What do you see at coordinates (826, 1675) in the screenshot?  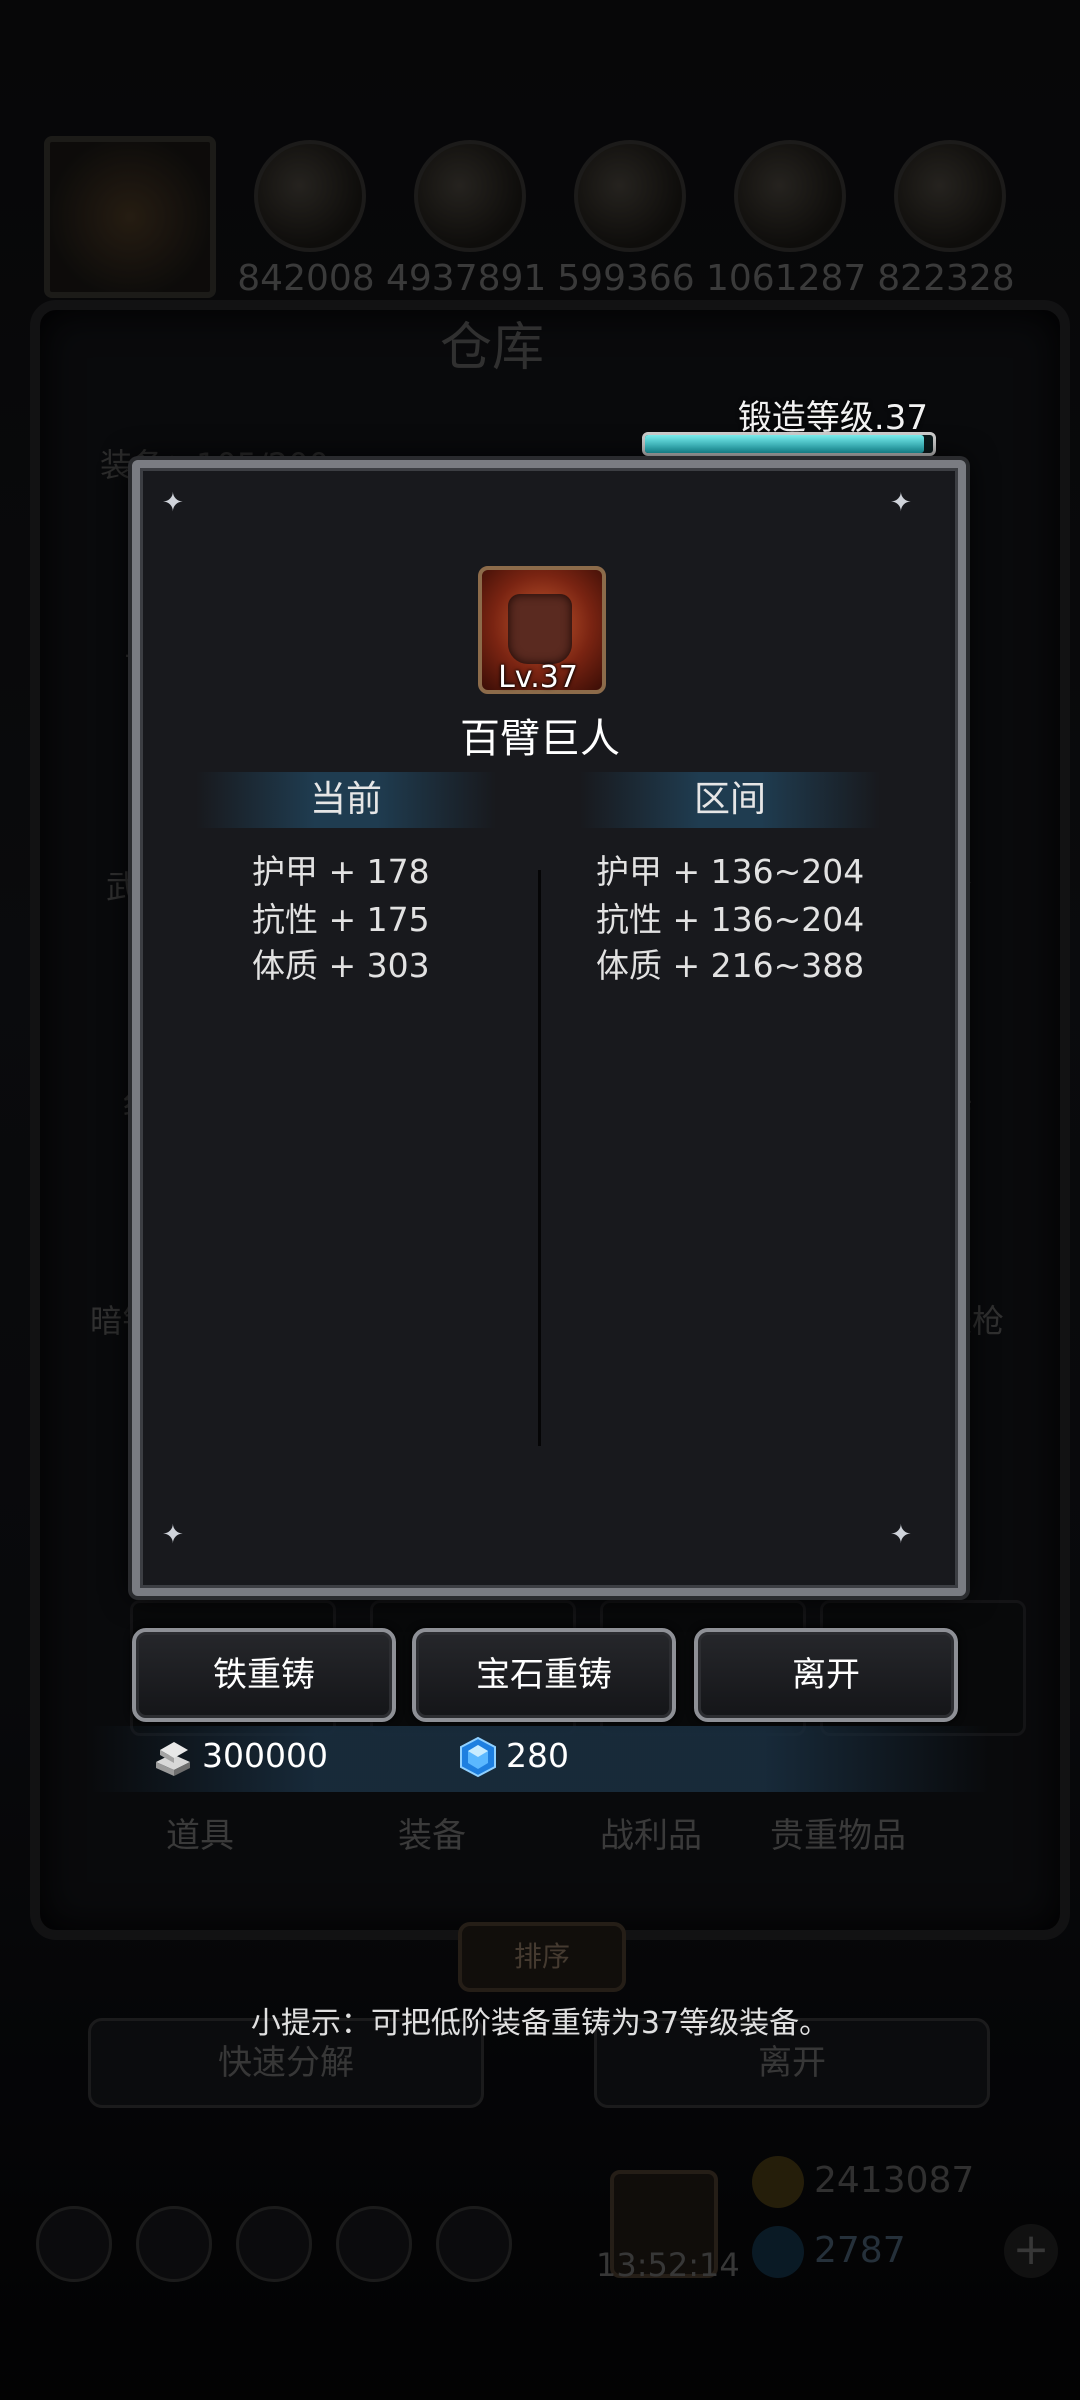 I see `leave-button: 离开` at bounding box center [826, 1675].